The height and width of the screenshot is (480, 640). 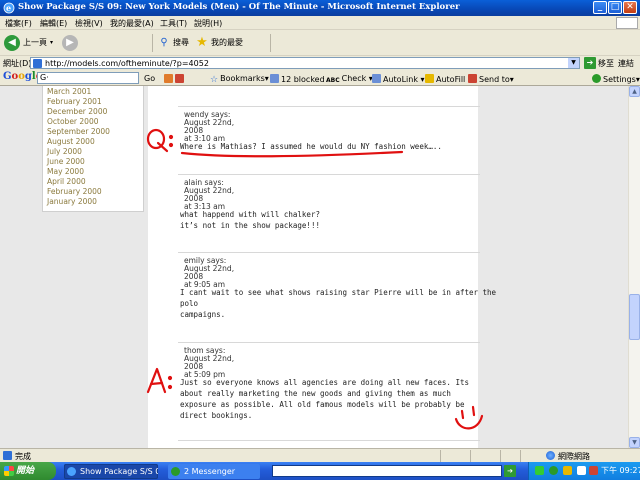 What do you see at coordinates (132, 23) in the screenshot?
I see `menu-favorites: 我的最愛(A)` at bounding box center [132, 23].